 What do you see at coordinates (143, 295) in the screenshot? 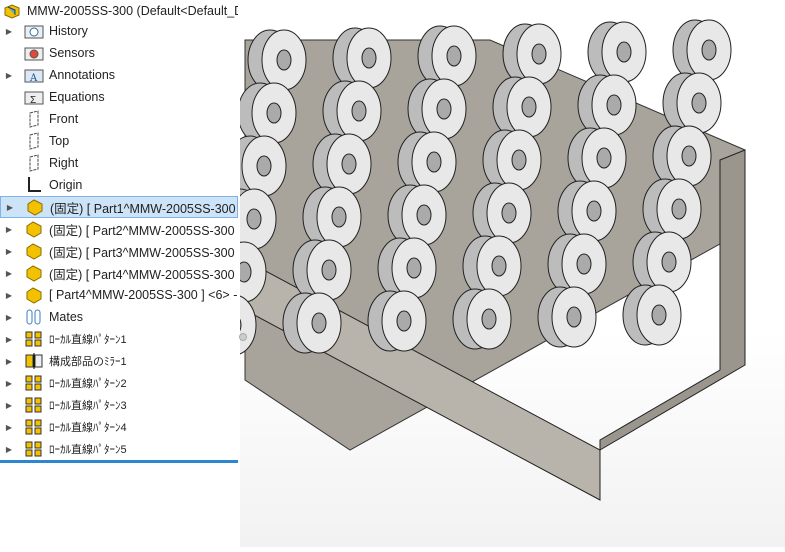
I see `tree-item-label: [ Part4^MMW-2005SS-300 ] <6> -> (` at bounding box center [143, 295].